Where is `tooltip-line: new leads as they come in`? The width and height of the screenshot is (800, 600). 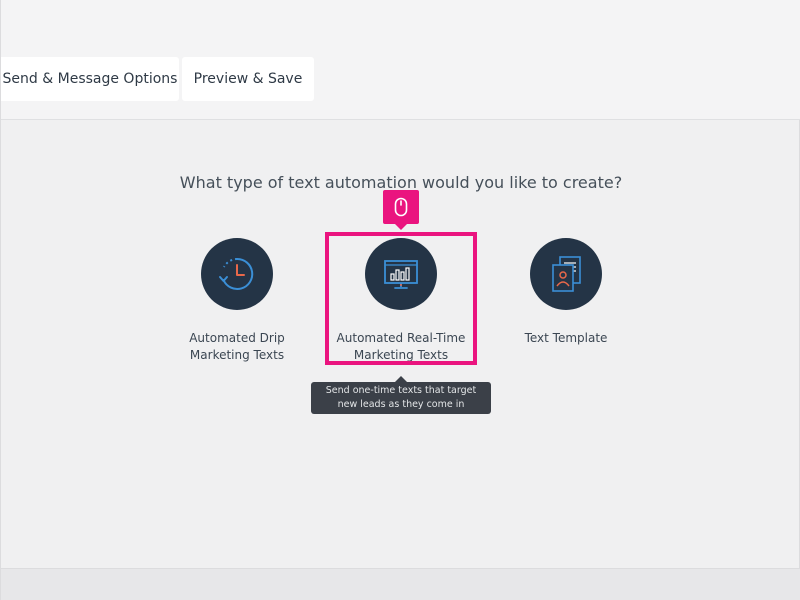
tooltip-line: new leads as they come in is located at coordinates (401, 404).